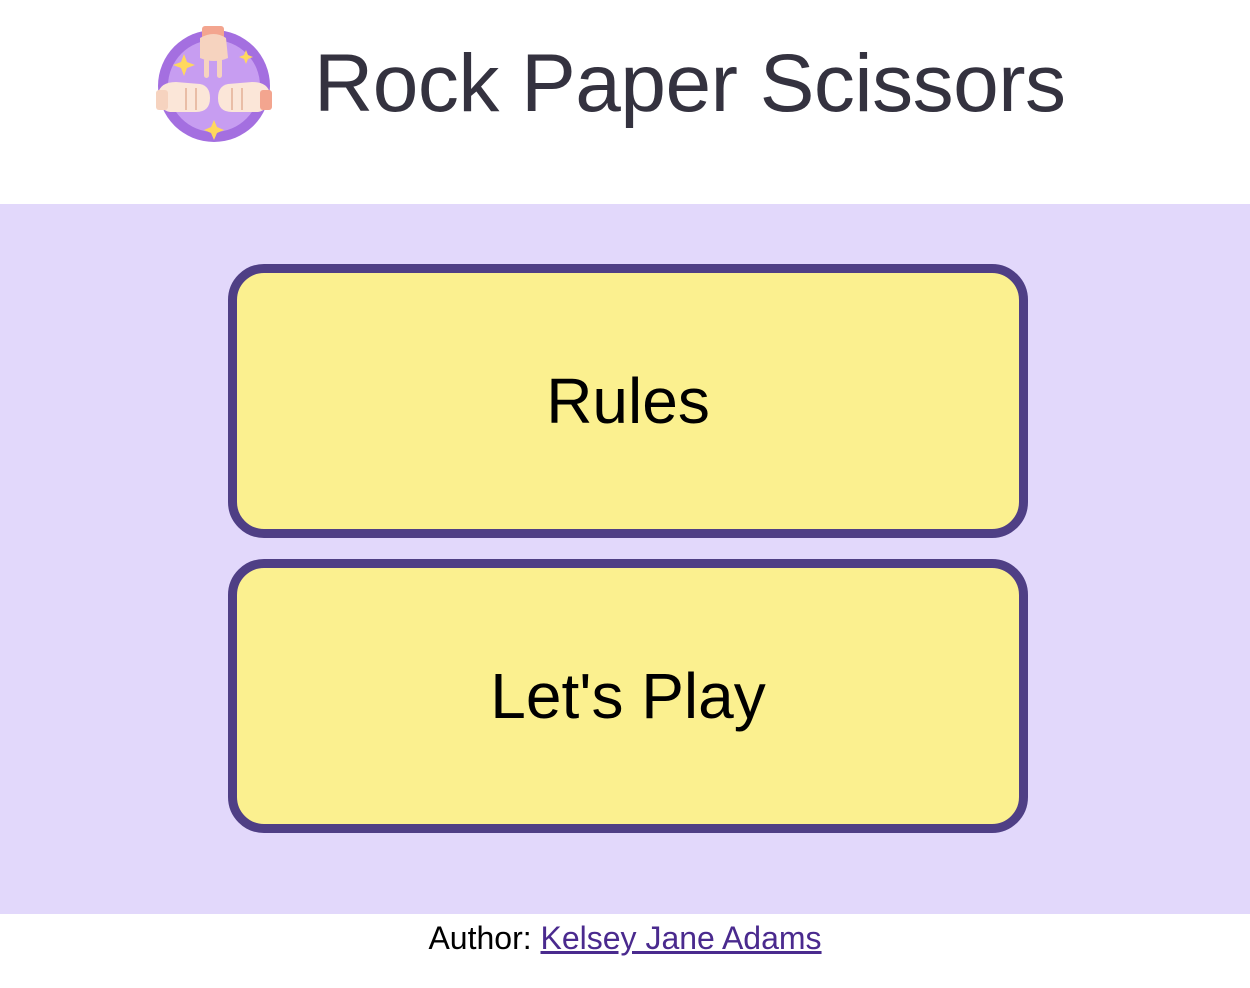 Image resolution: width=1250 pixels, height=988 pixels. I want to click on footer: Author: Kelsey Jane Adams, so click(625, 951).